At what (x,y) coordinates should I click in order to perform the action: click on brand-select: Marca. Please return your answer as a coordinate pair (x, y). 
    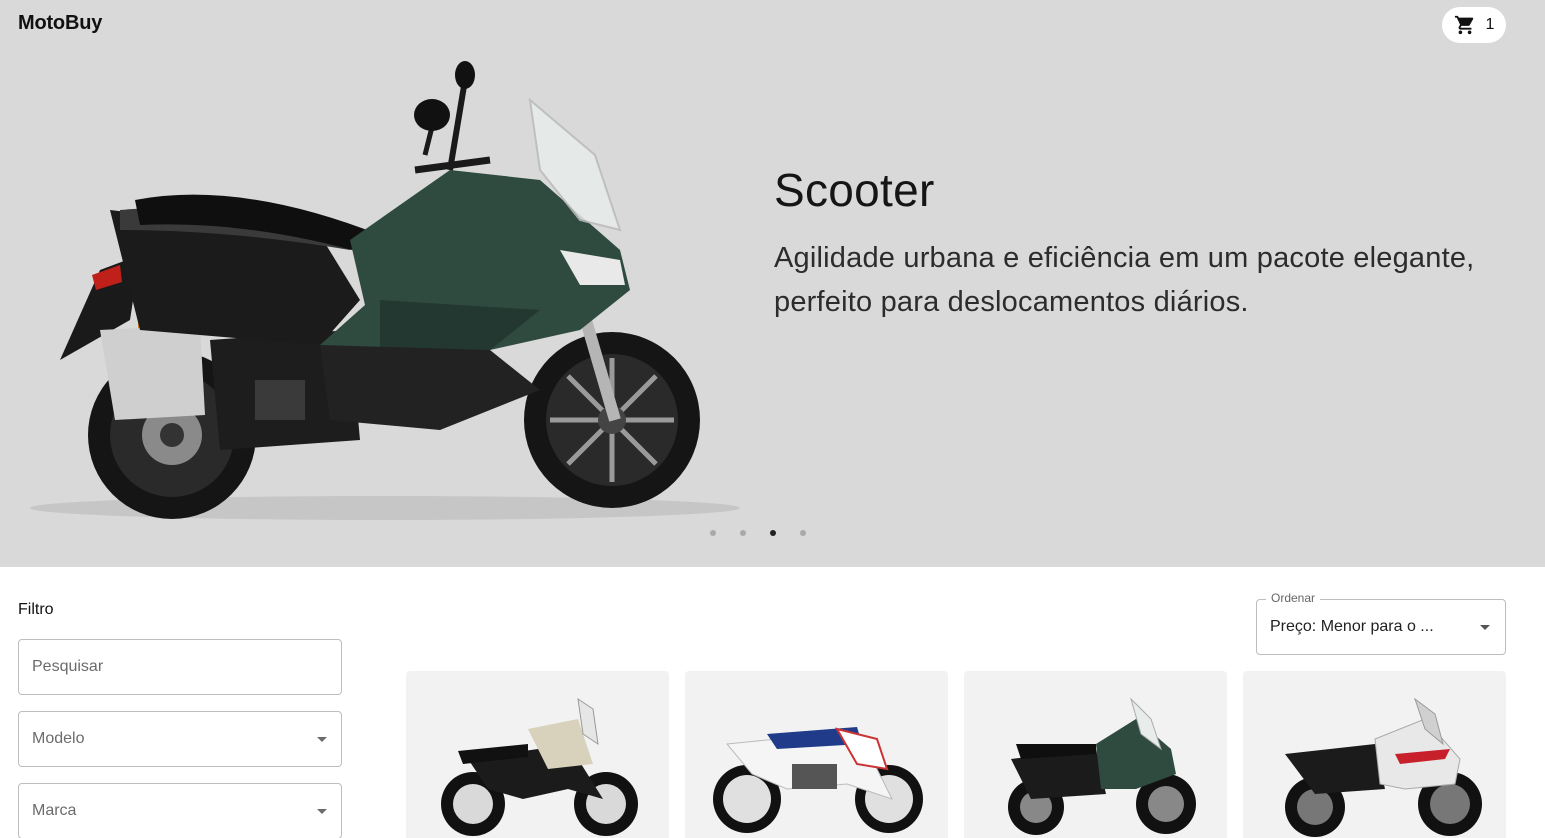
    Looking at the image, I should click on (180, 810).